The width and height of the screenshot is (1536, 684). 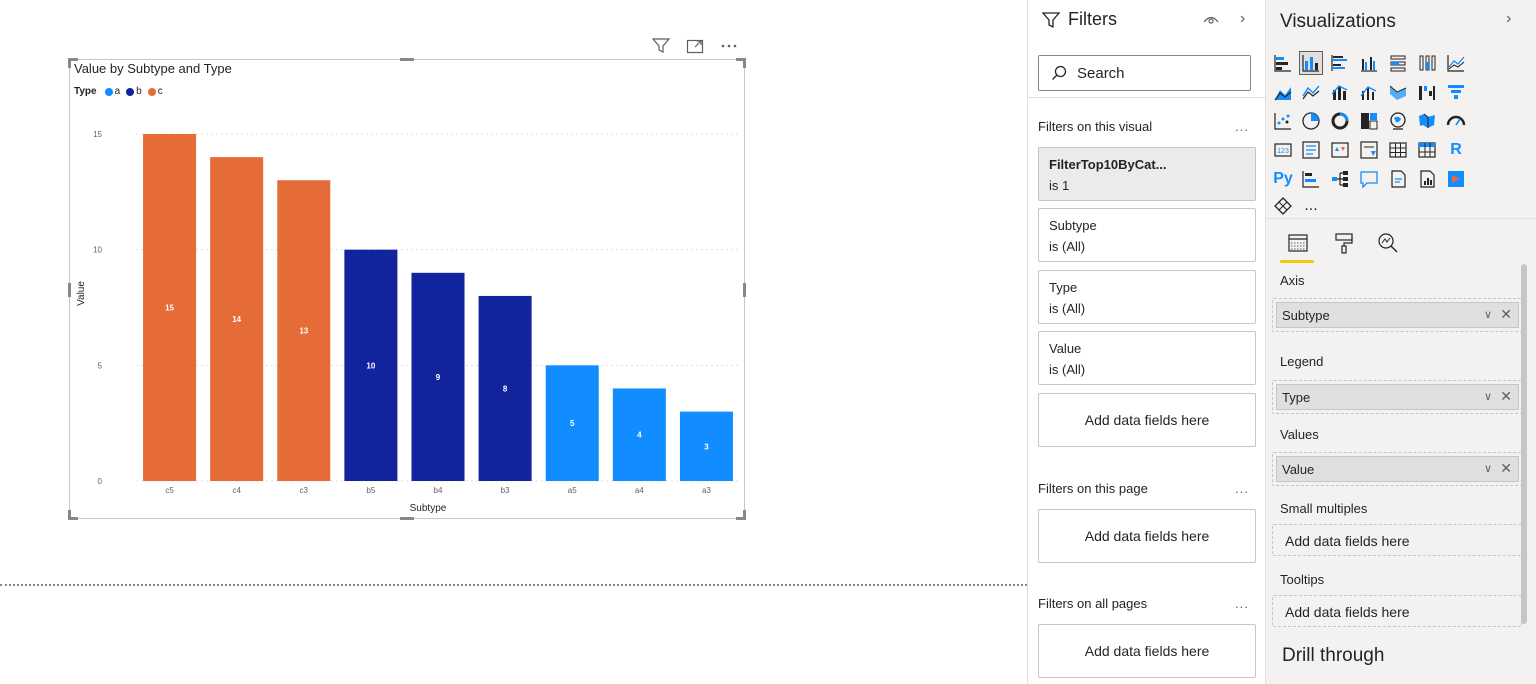 I want to click on focus-mode-icon, so click(x=695, y=46).